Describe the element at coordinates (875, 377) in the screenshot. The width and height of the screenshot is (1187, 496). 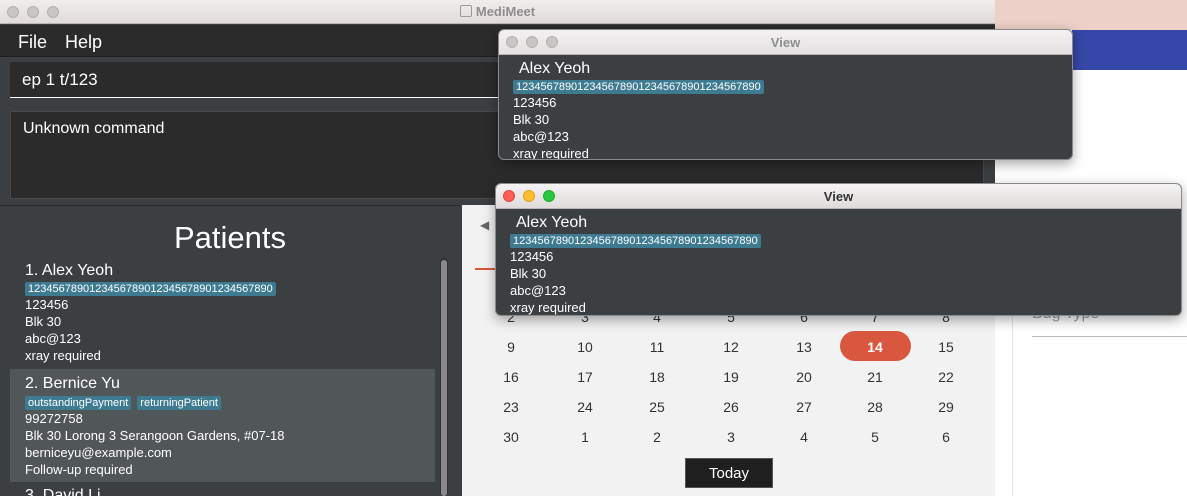
I see `calendar-day: 21` at that location.